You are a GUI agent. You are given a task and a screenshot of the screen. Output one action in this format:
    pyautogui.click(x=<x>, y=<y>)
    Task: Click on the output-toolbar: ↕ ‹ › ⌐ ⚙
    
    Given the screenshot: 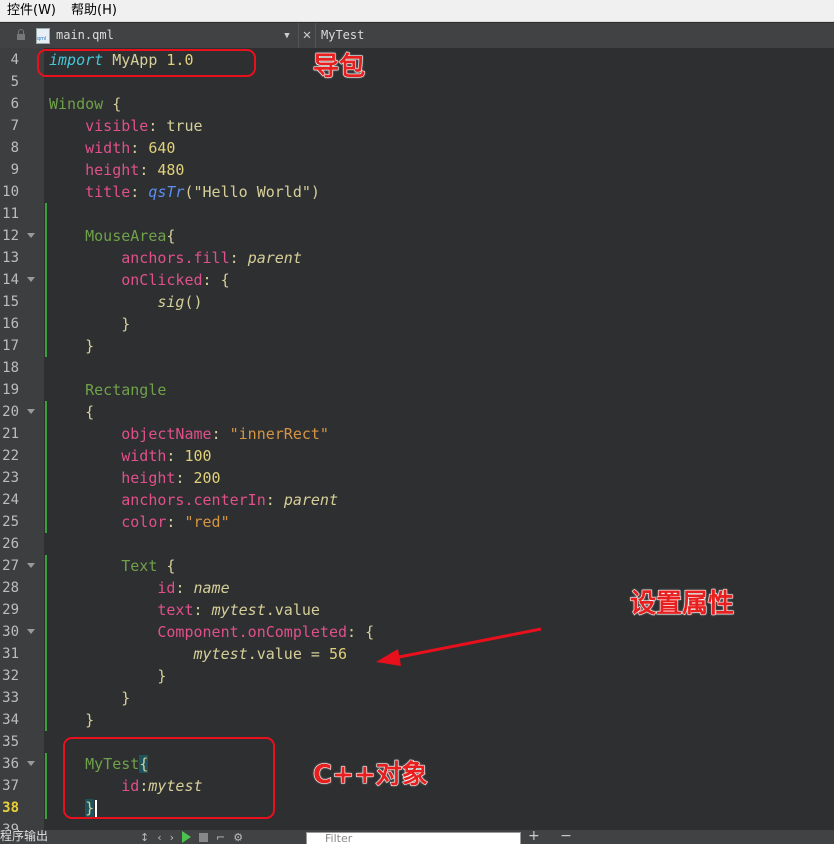 What is the action you would take?
    pyautogui.click(x=191, y=837)
    